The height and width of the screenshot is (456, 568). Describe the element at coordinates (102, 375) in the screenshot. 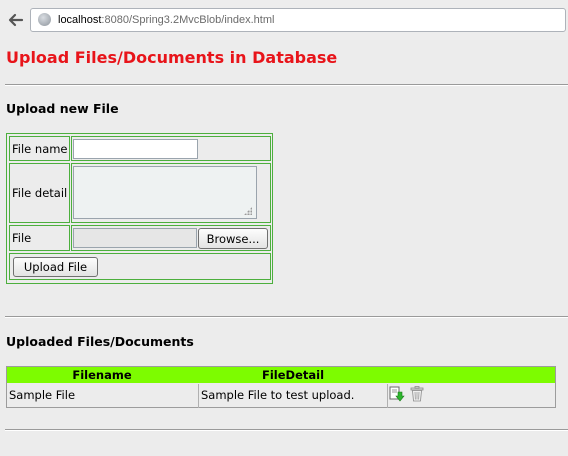

I see `column-header-filename: Filename` at that location.